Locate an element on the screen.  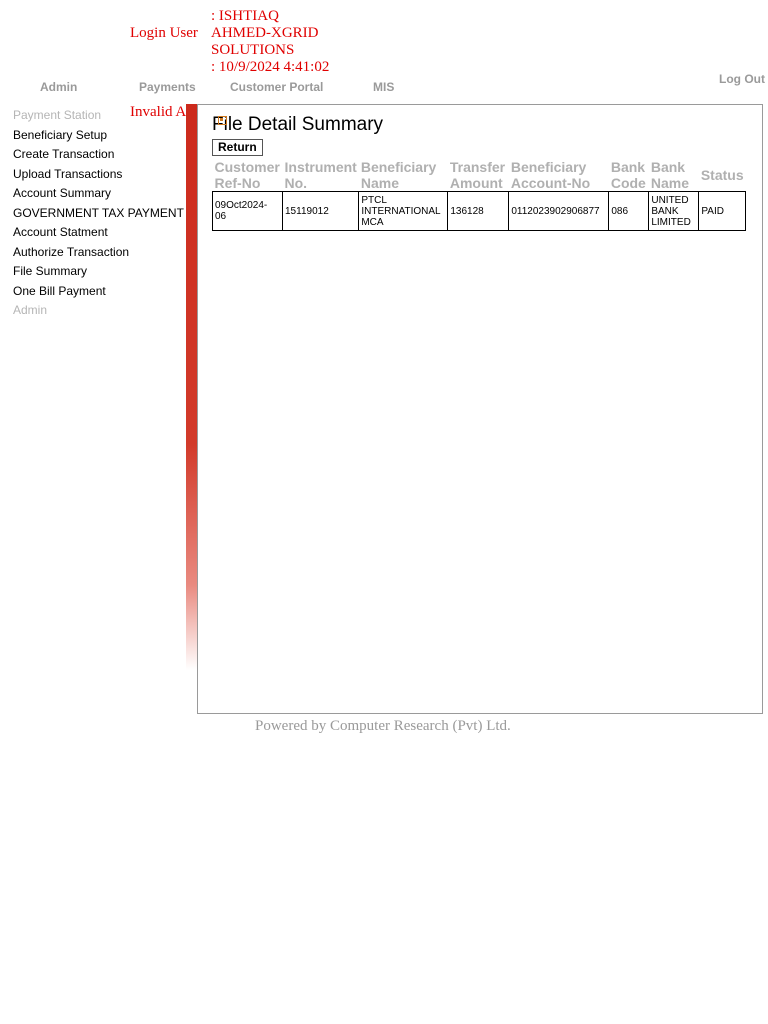
cell-text: LIMITED is located at coordinates (671, 222).